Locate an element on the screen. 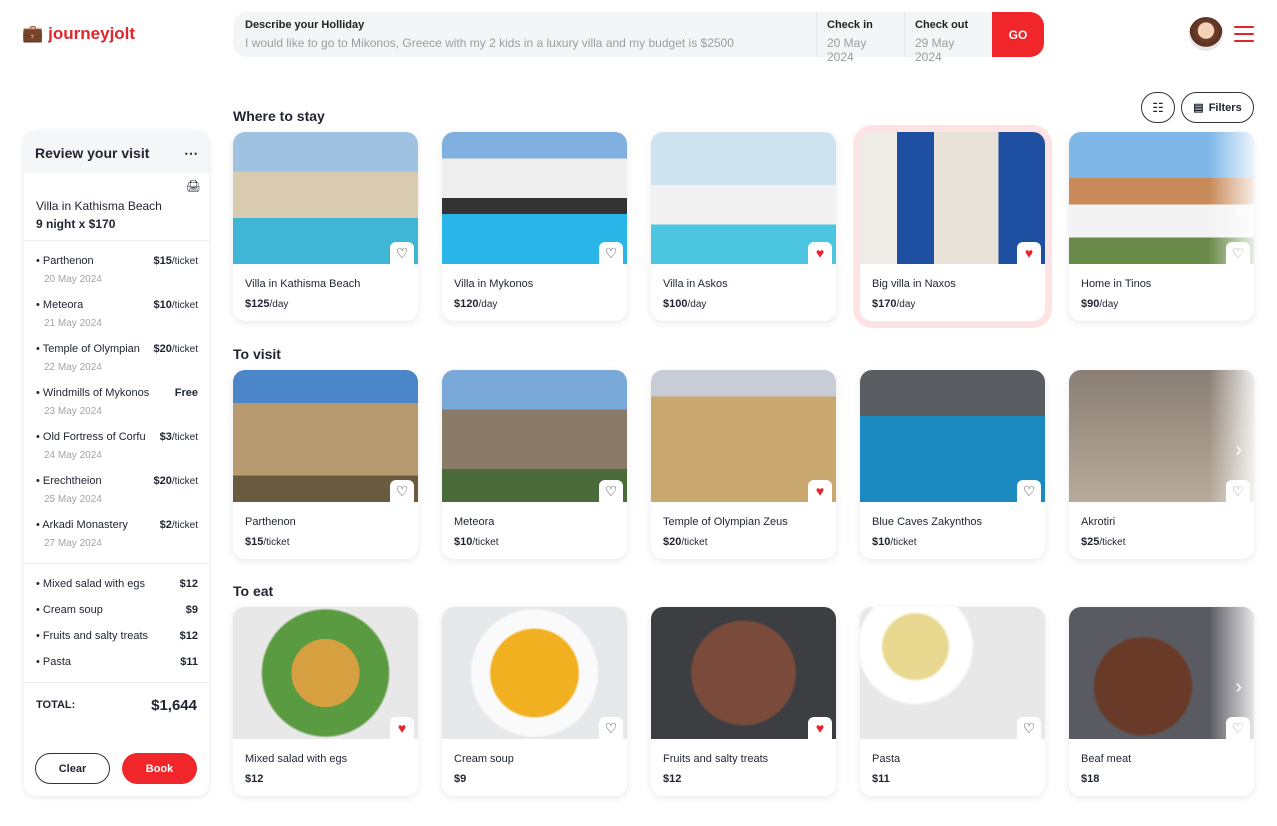 The height and width of the screenshot is (826, 1277). more-options-icon: ⋯ is located at coordinates (191, 153).